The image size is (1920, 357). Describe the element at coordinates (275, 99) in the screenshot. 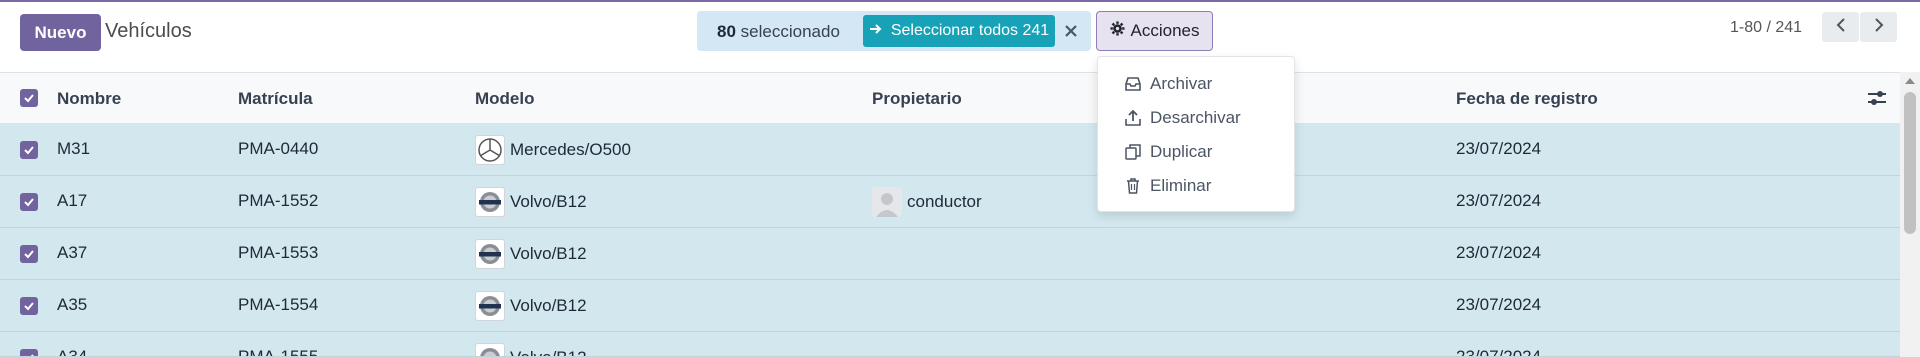

I see `column-header-plate: Matrícula` at that location.